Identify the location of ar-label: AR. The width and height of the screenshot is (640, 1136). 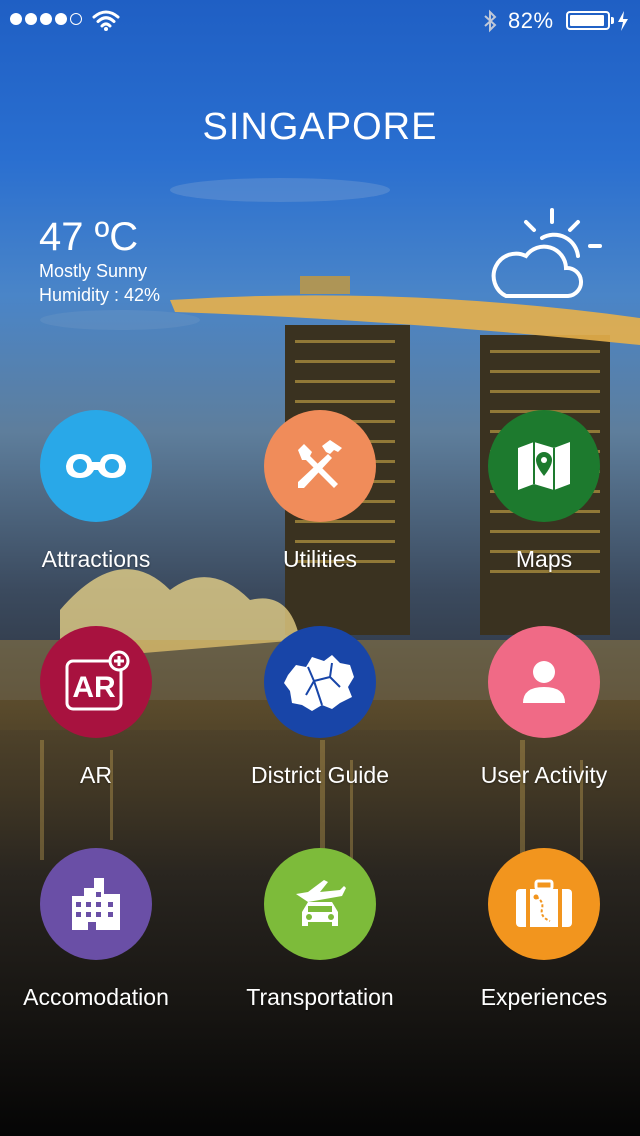
(96, 775).